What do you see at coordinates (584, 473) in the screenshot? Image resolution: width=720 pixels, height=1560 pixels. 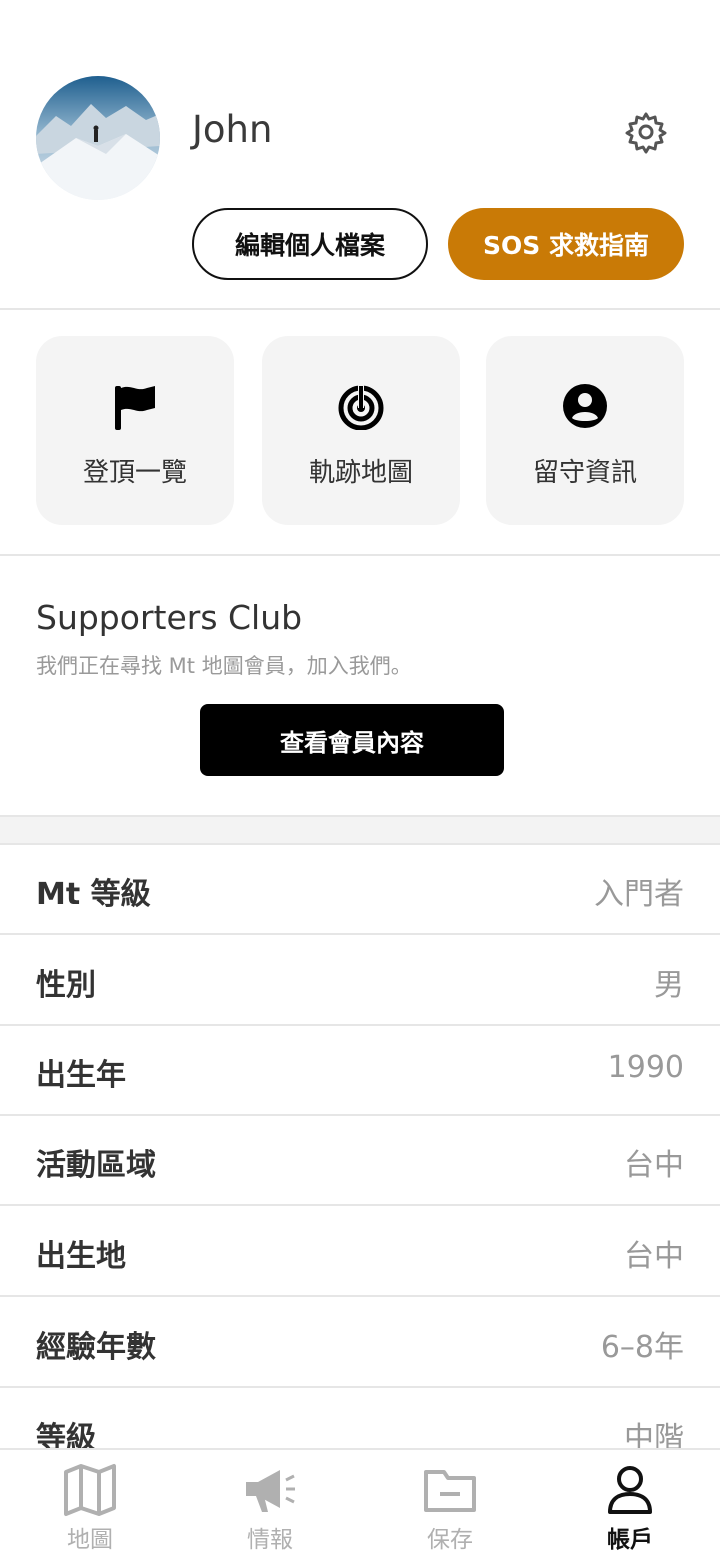 I see `tile-label: 留守資訊` at bounding box center [584, 473].